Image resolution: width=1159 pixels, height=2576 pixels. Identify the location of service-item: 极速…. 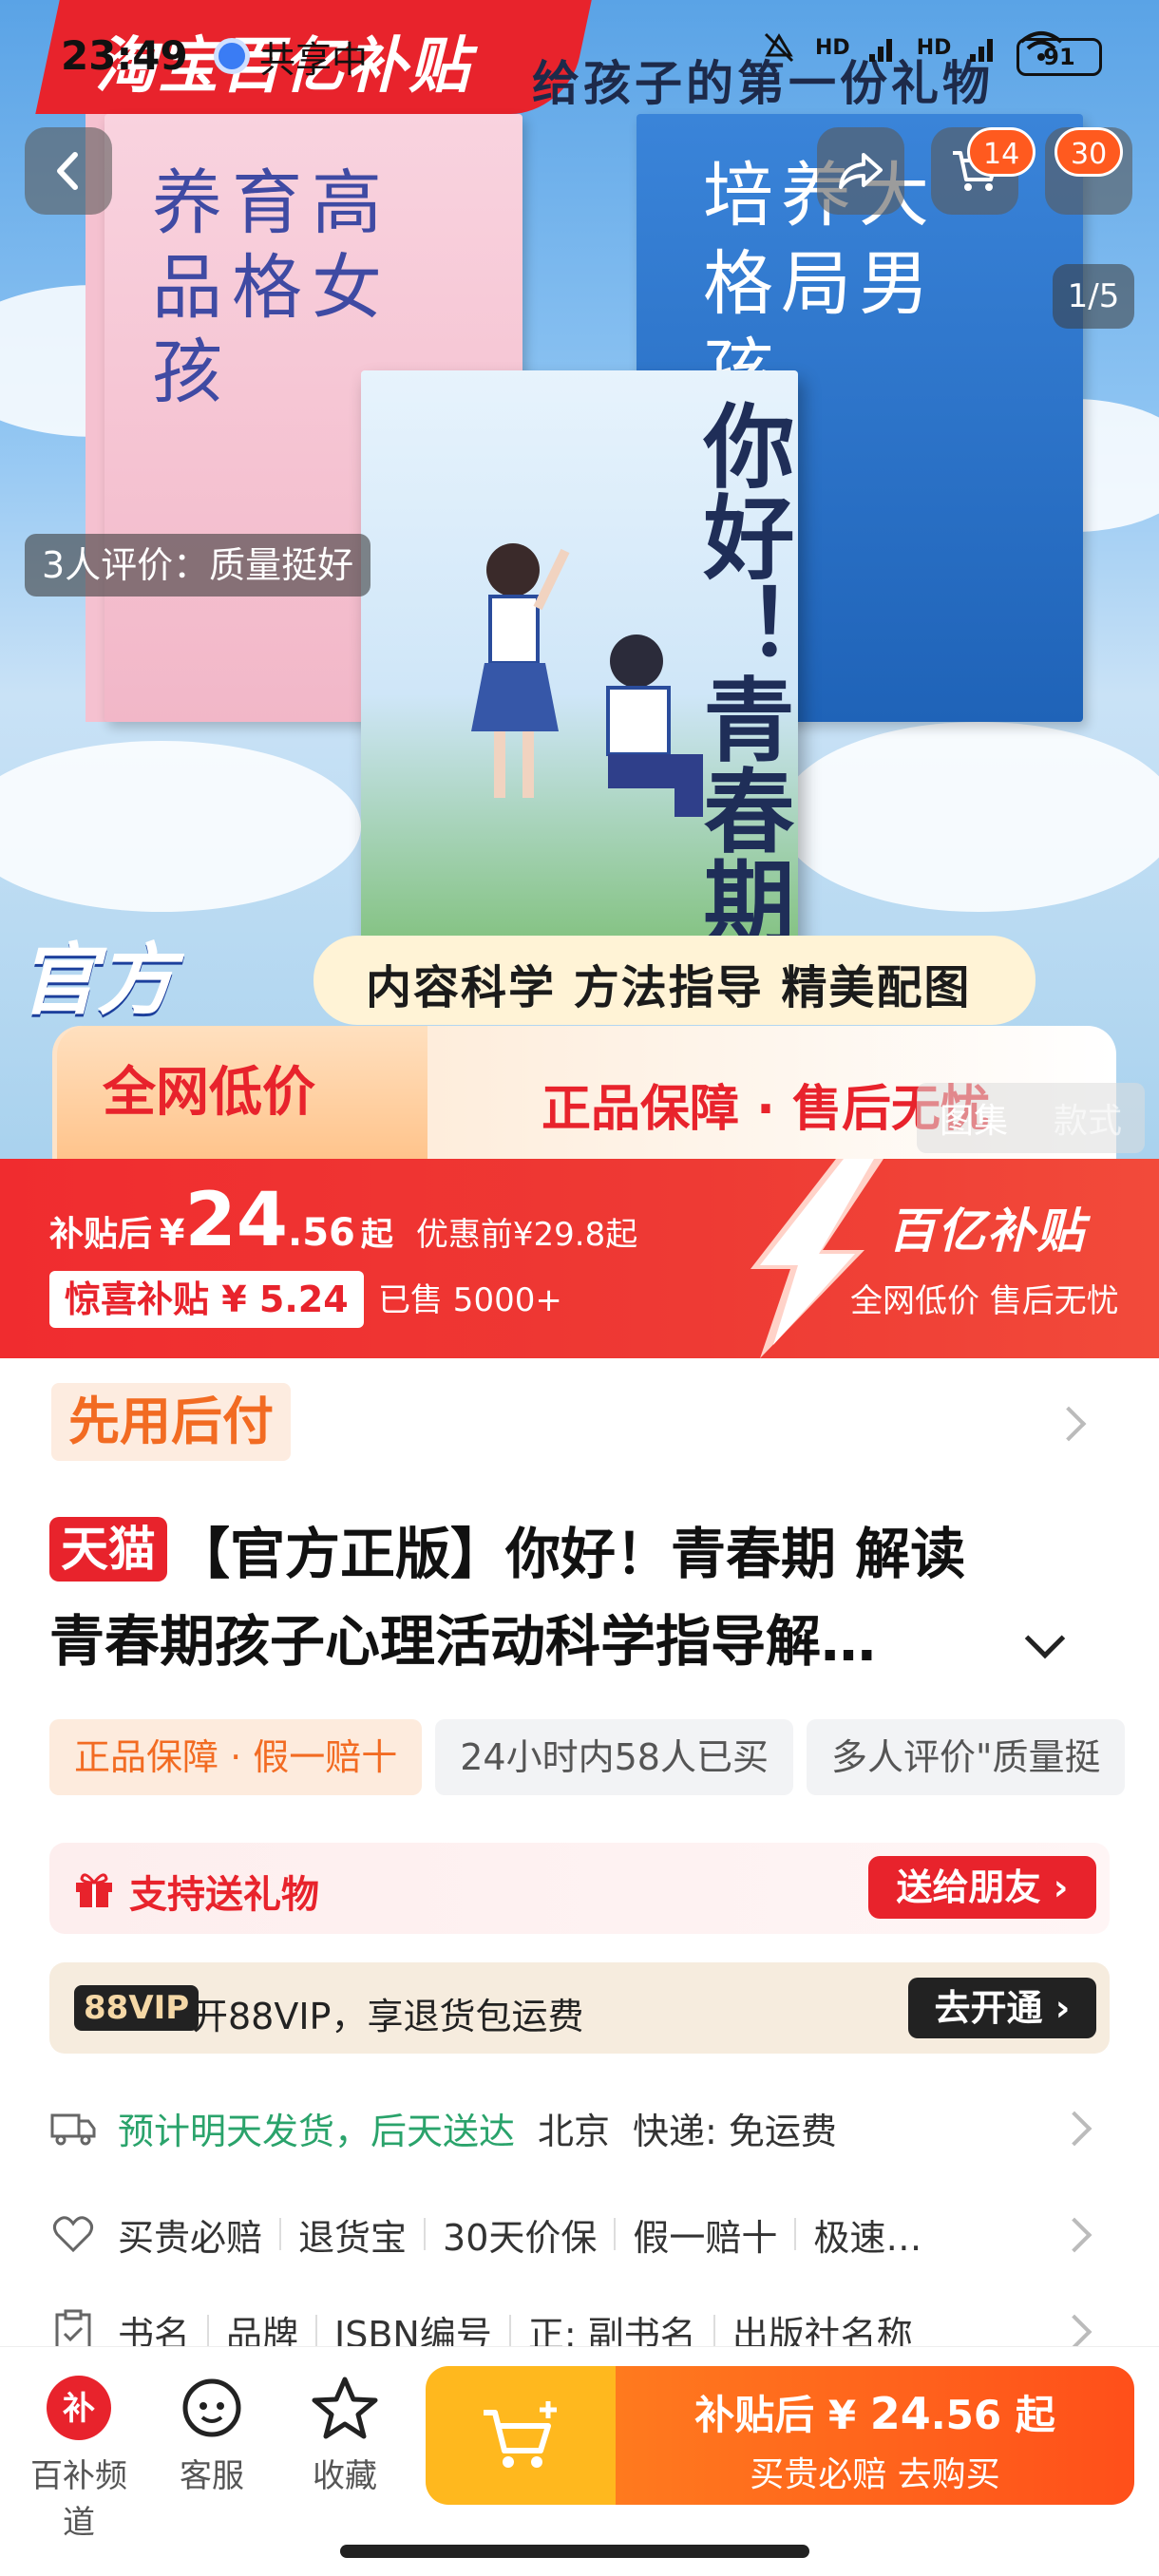
(867, 2237).